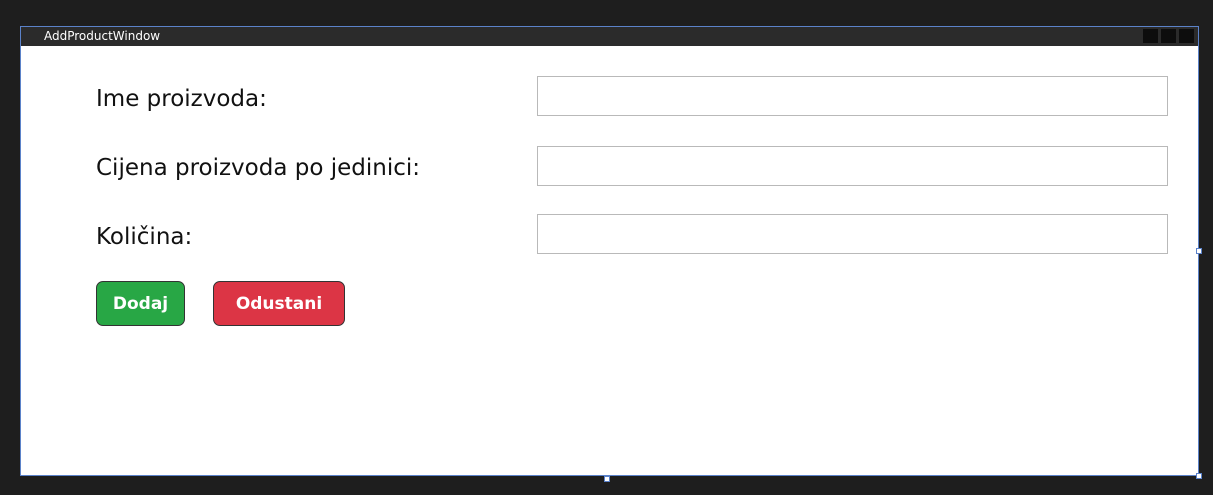  Describe the element at coordinates (852, 234) in the screenshot. I see `quantity-input` at that location.